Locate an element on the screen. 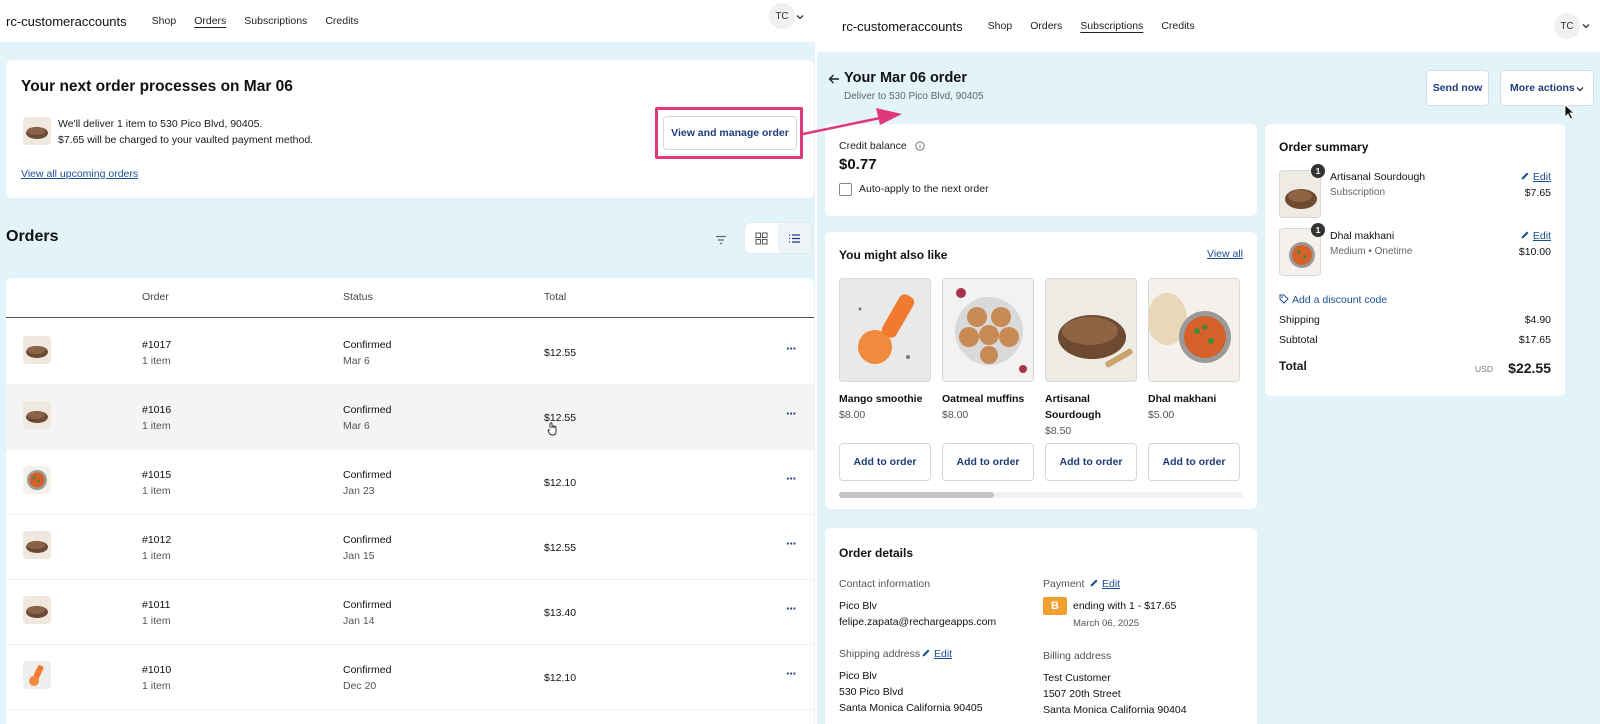  order-summary-title: Order summary is located at coordinates (1324, 147).